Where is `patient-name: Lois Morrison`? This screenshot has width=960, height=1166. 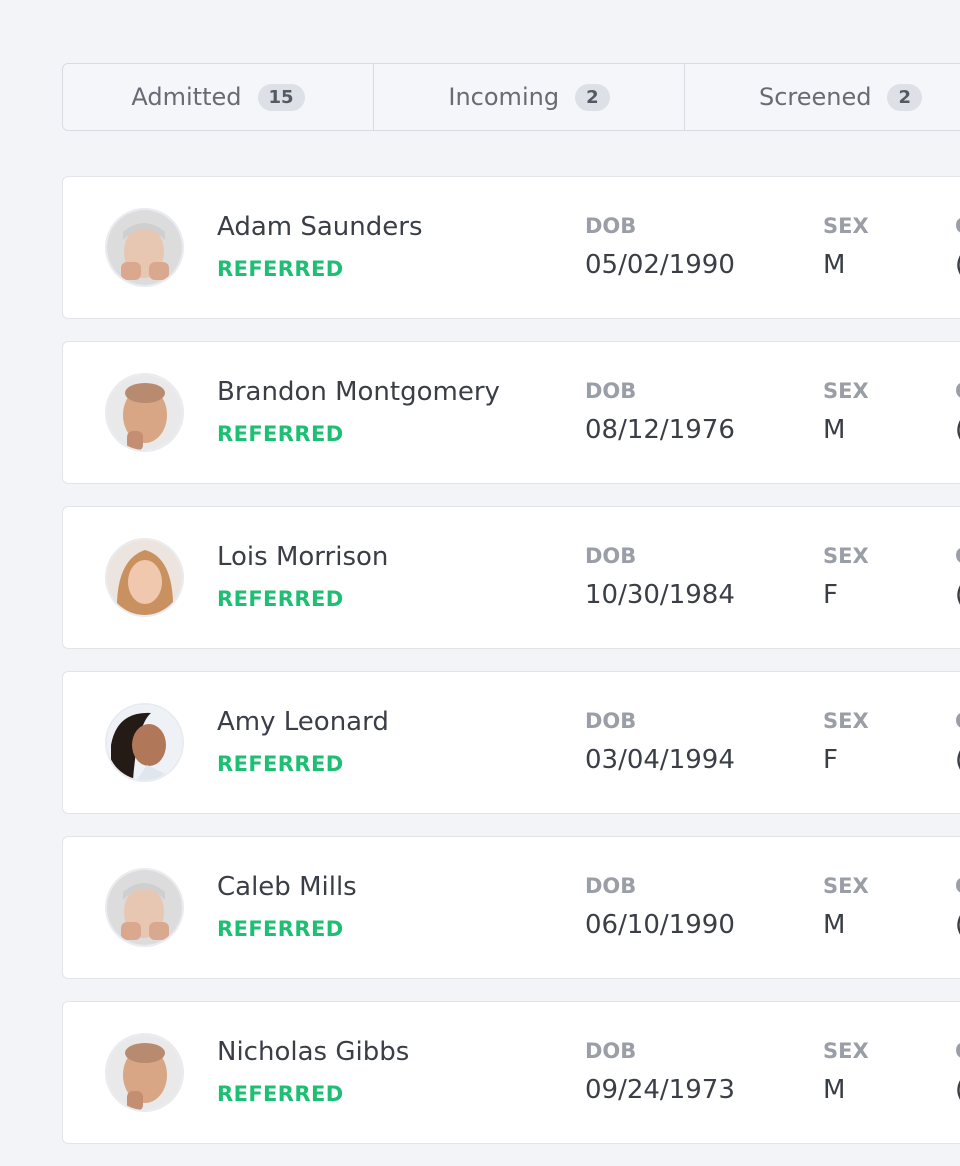 patient-name: Lois Morrison is located at coordinates (303, 557).